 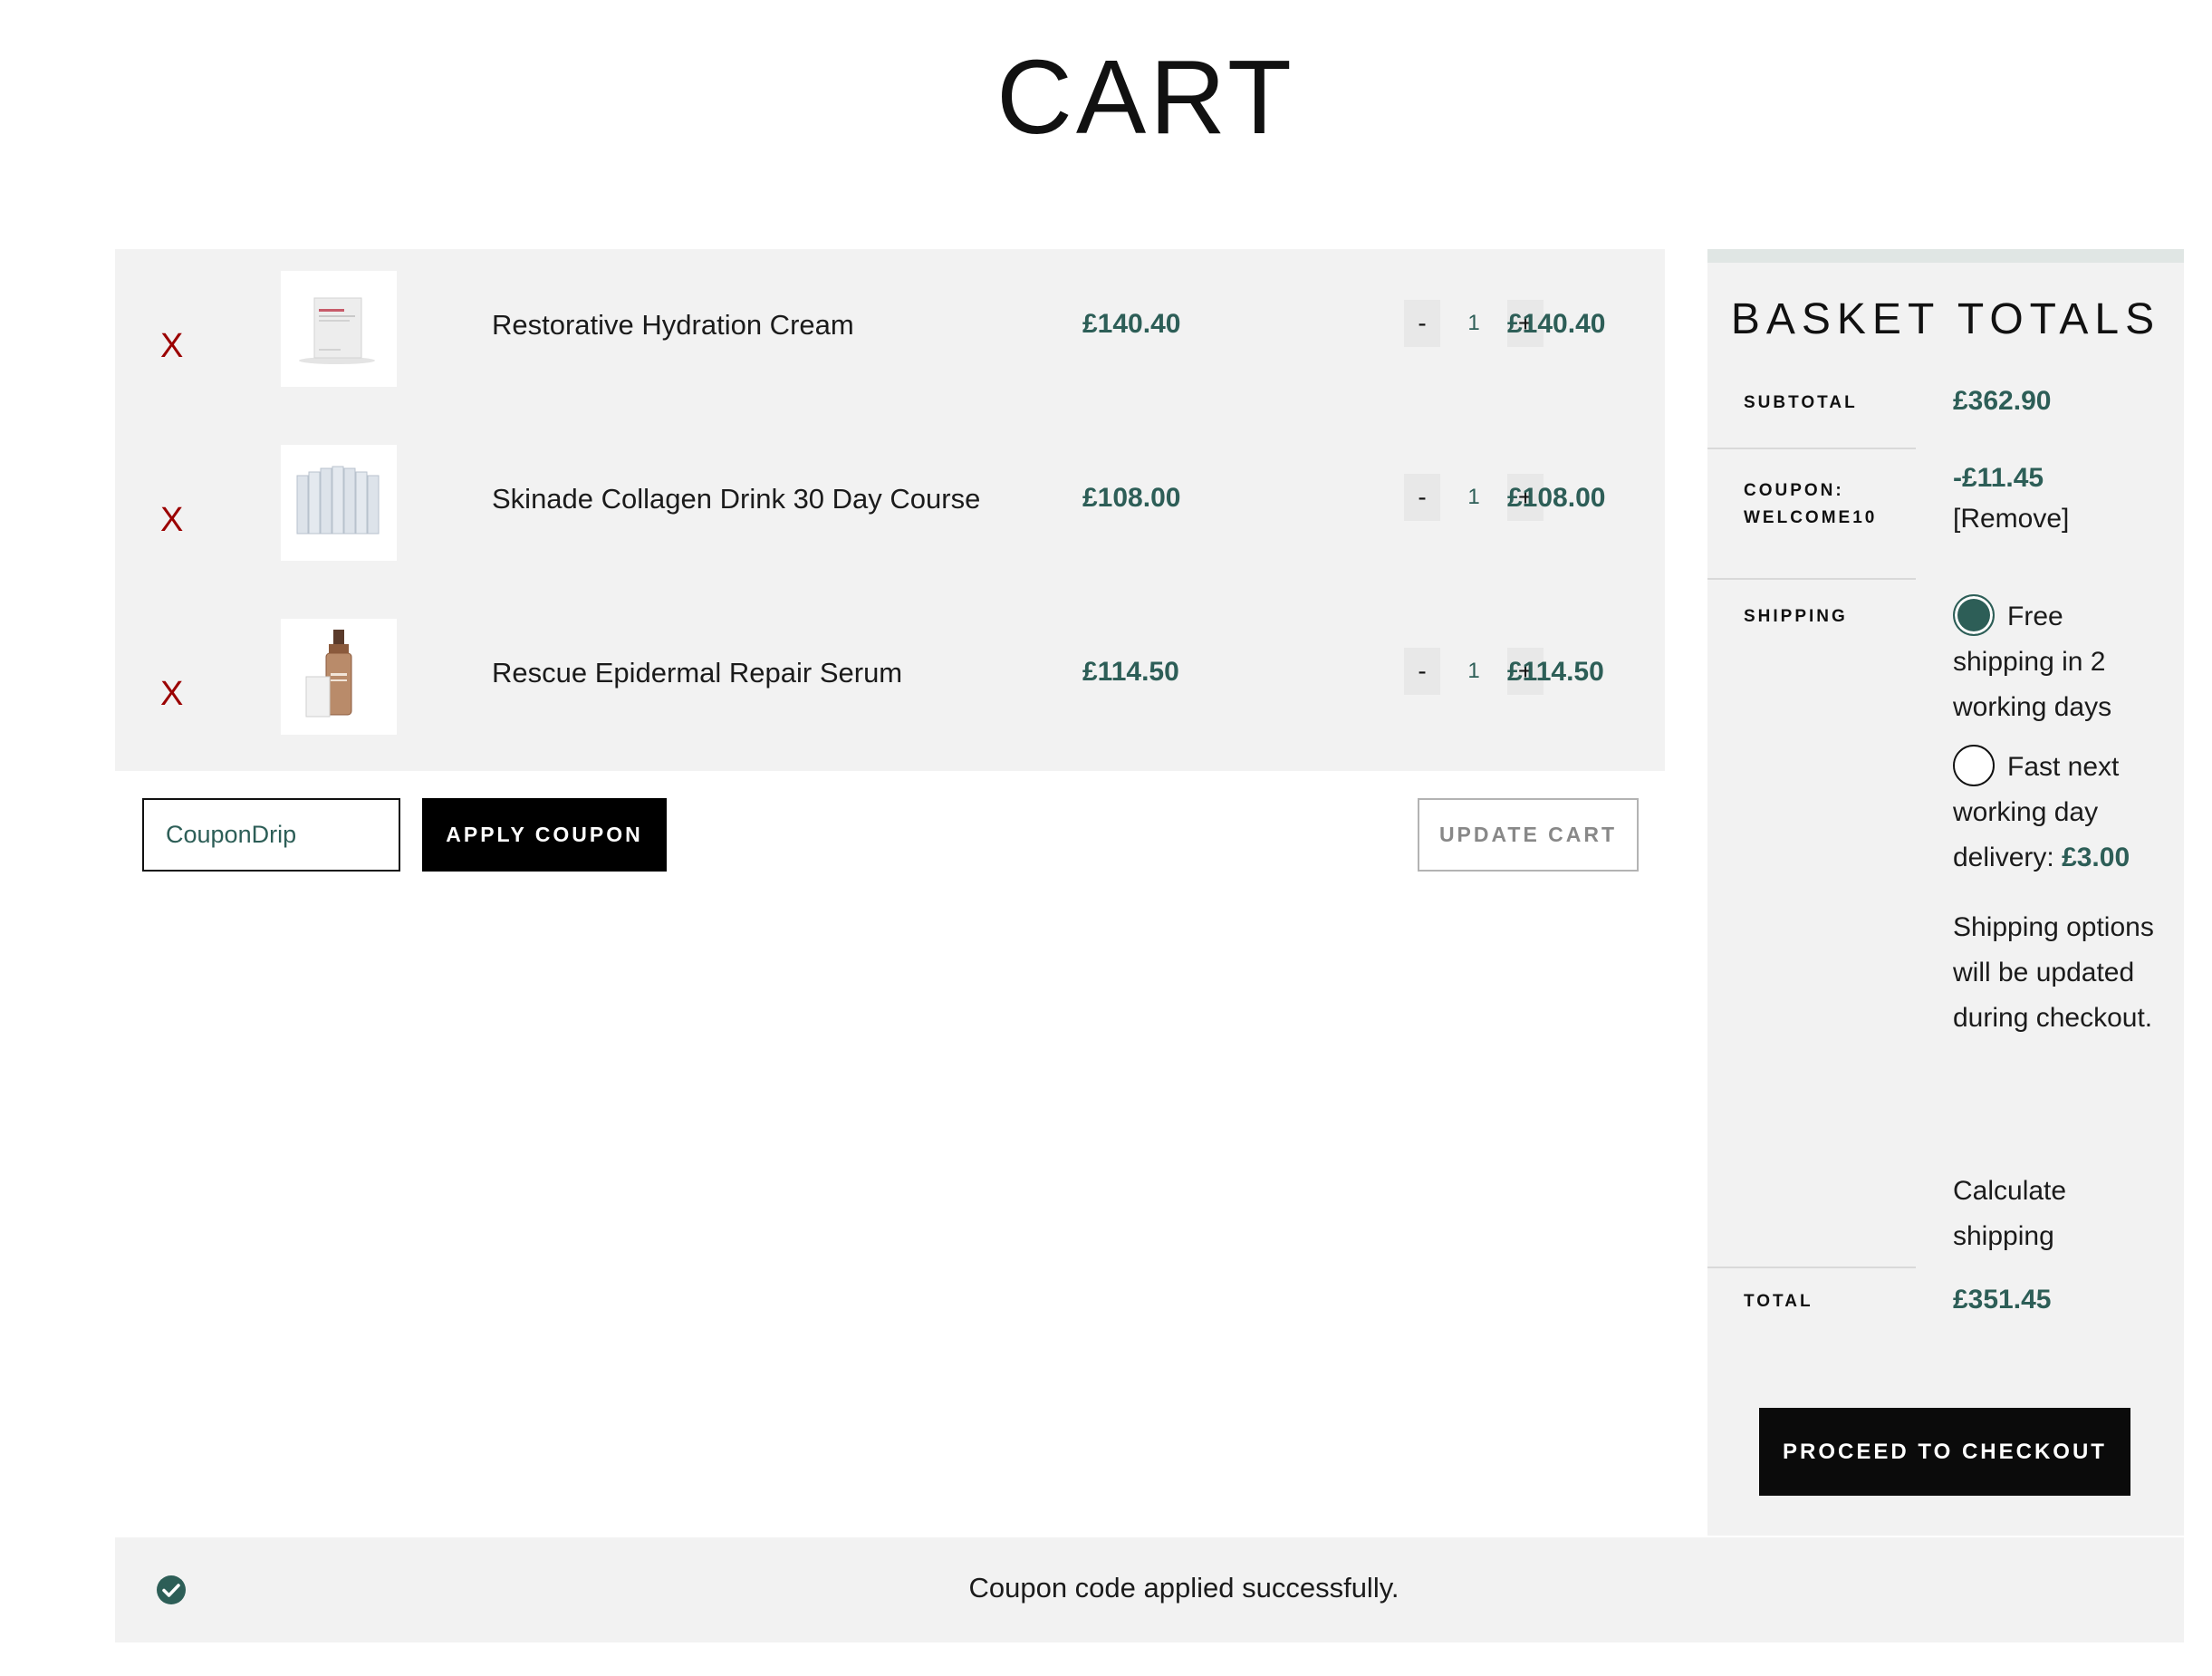 I want to click on calculate-shipping-link: Calculate shipping, so click(x=2062, y=1214).